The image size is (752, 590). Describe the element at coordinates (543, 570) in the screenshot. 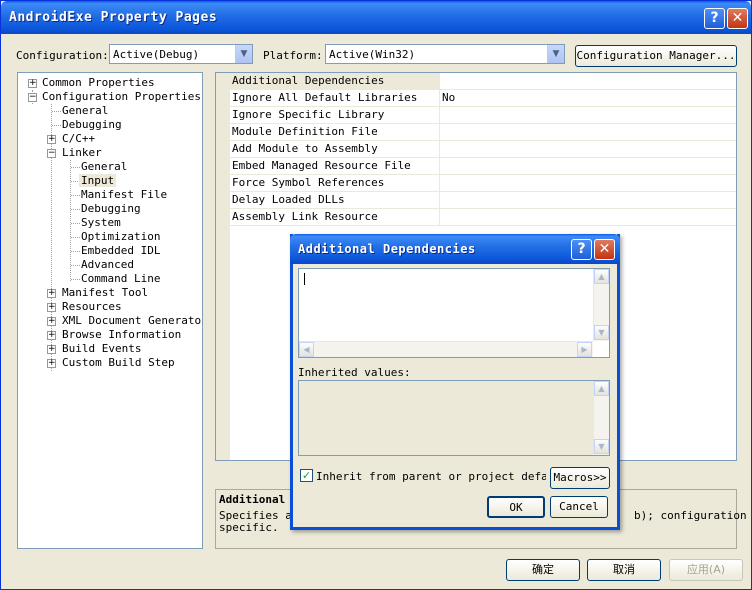

I see `ok-button: 确定` at that location.